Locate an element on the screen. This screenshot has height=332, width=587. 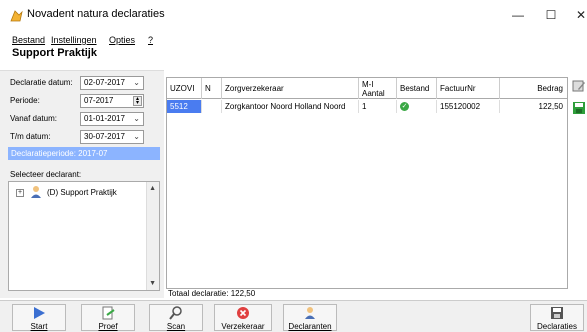
total-declaratie: Totaal declaratie: 122,50 is located at coordinates (212, 293).